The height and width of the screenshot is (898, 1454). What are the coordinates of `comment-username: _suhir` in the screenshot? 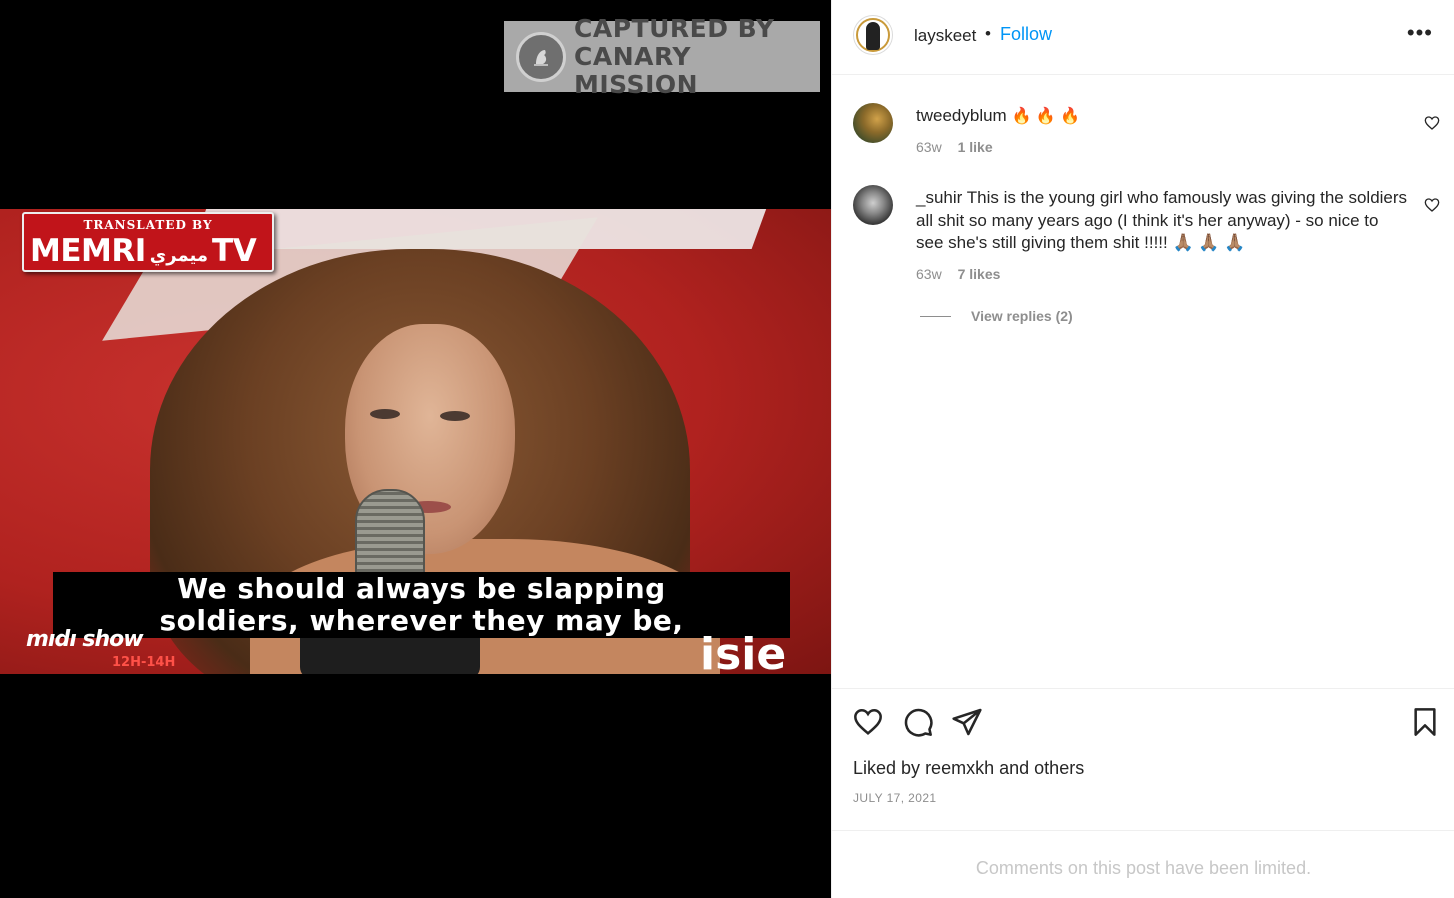 It's located at (939, 197).